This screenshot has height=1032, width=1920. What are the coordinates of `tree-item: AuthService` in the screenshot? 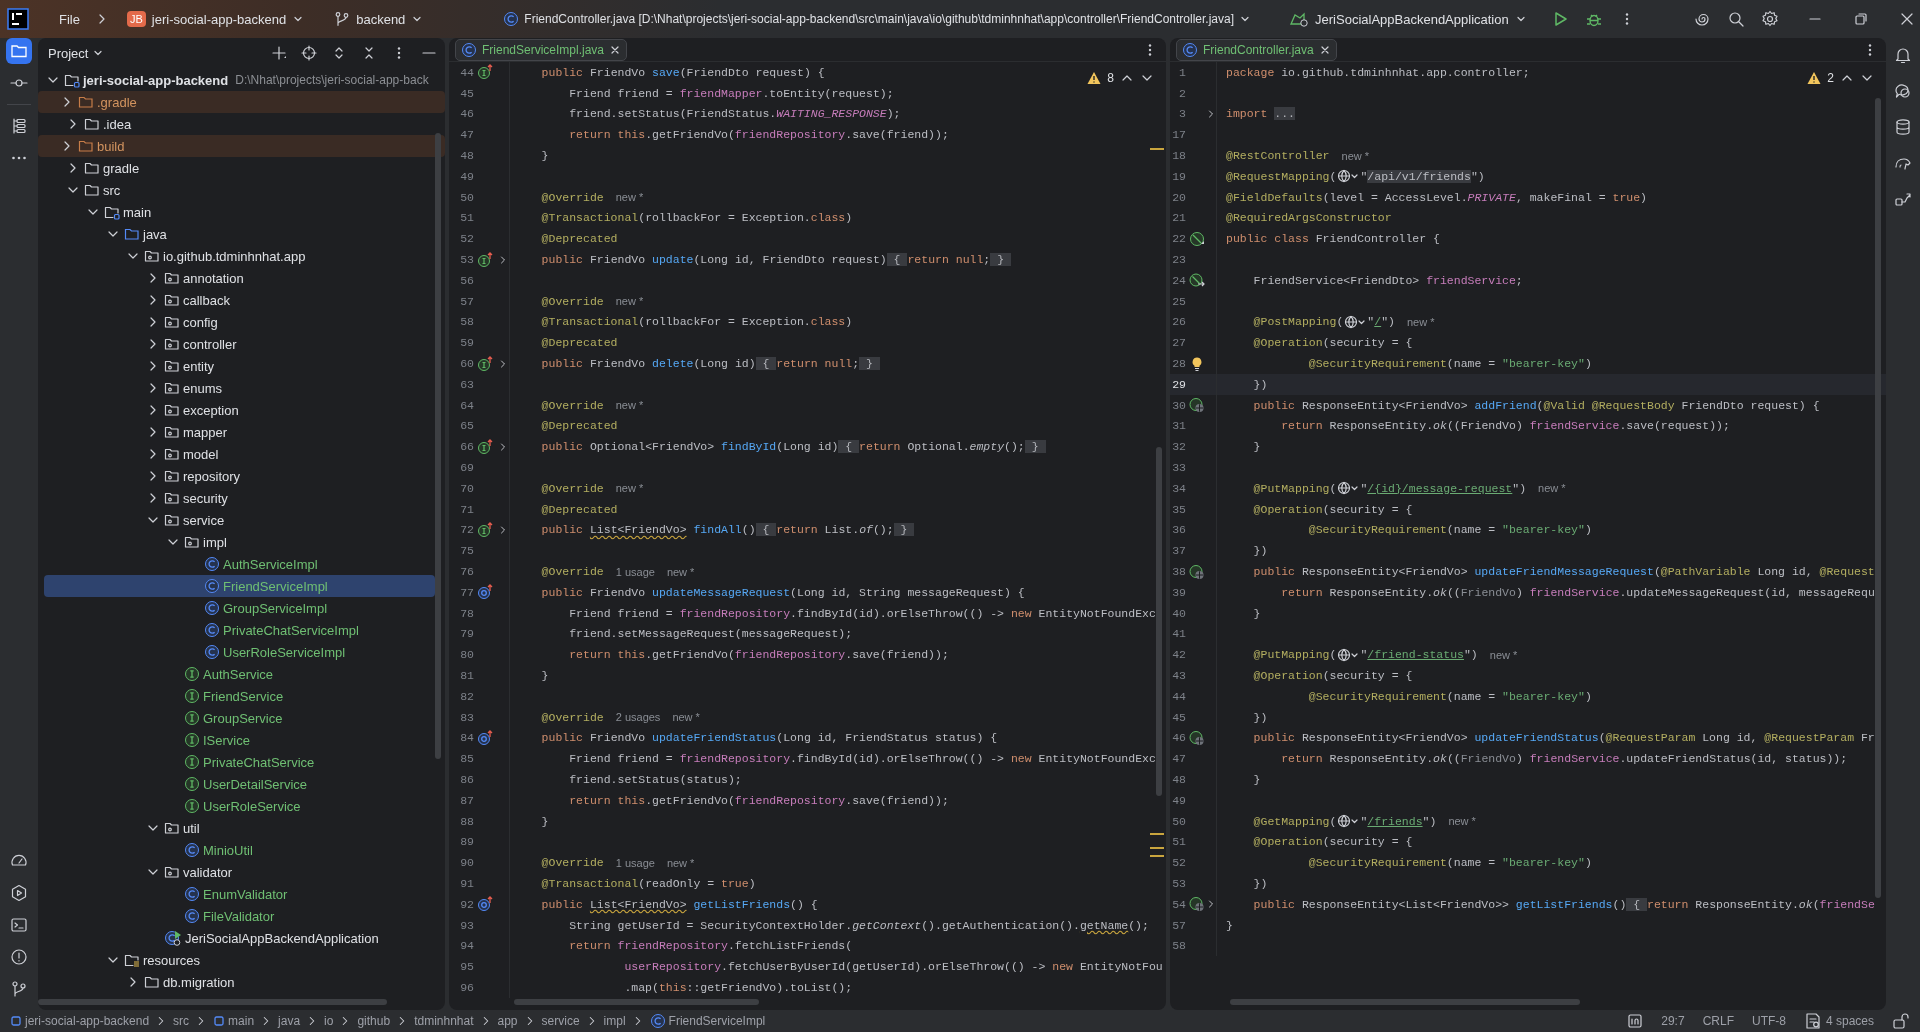 It's located at (239, 674).